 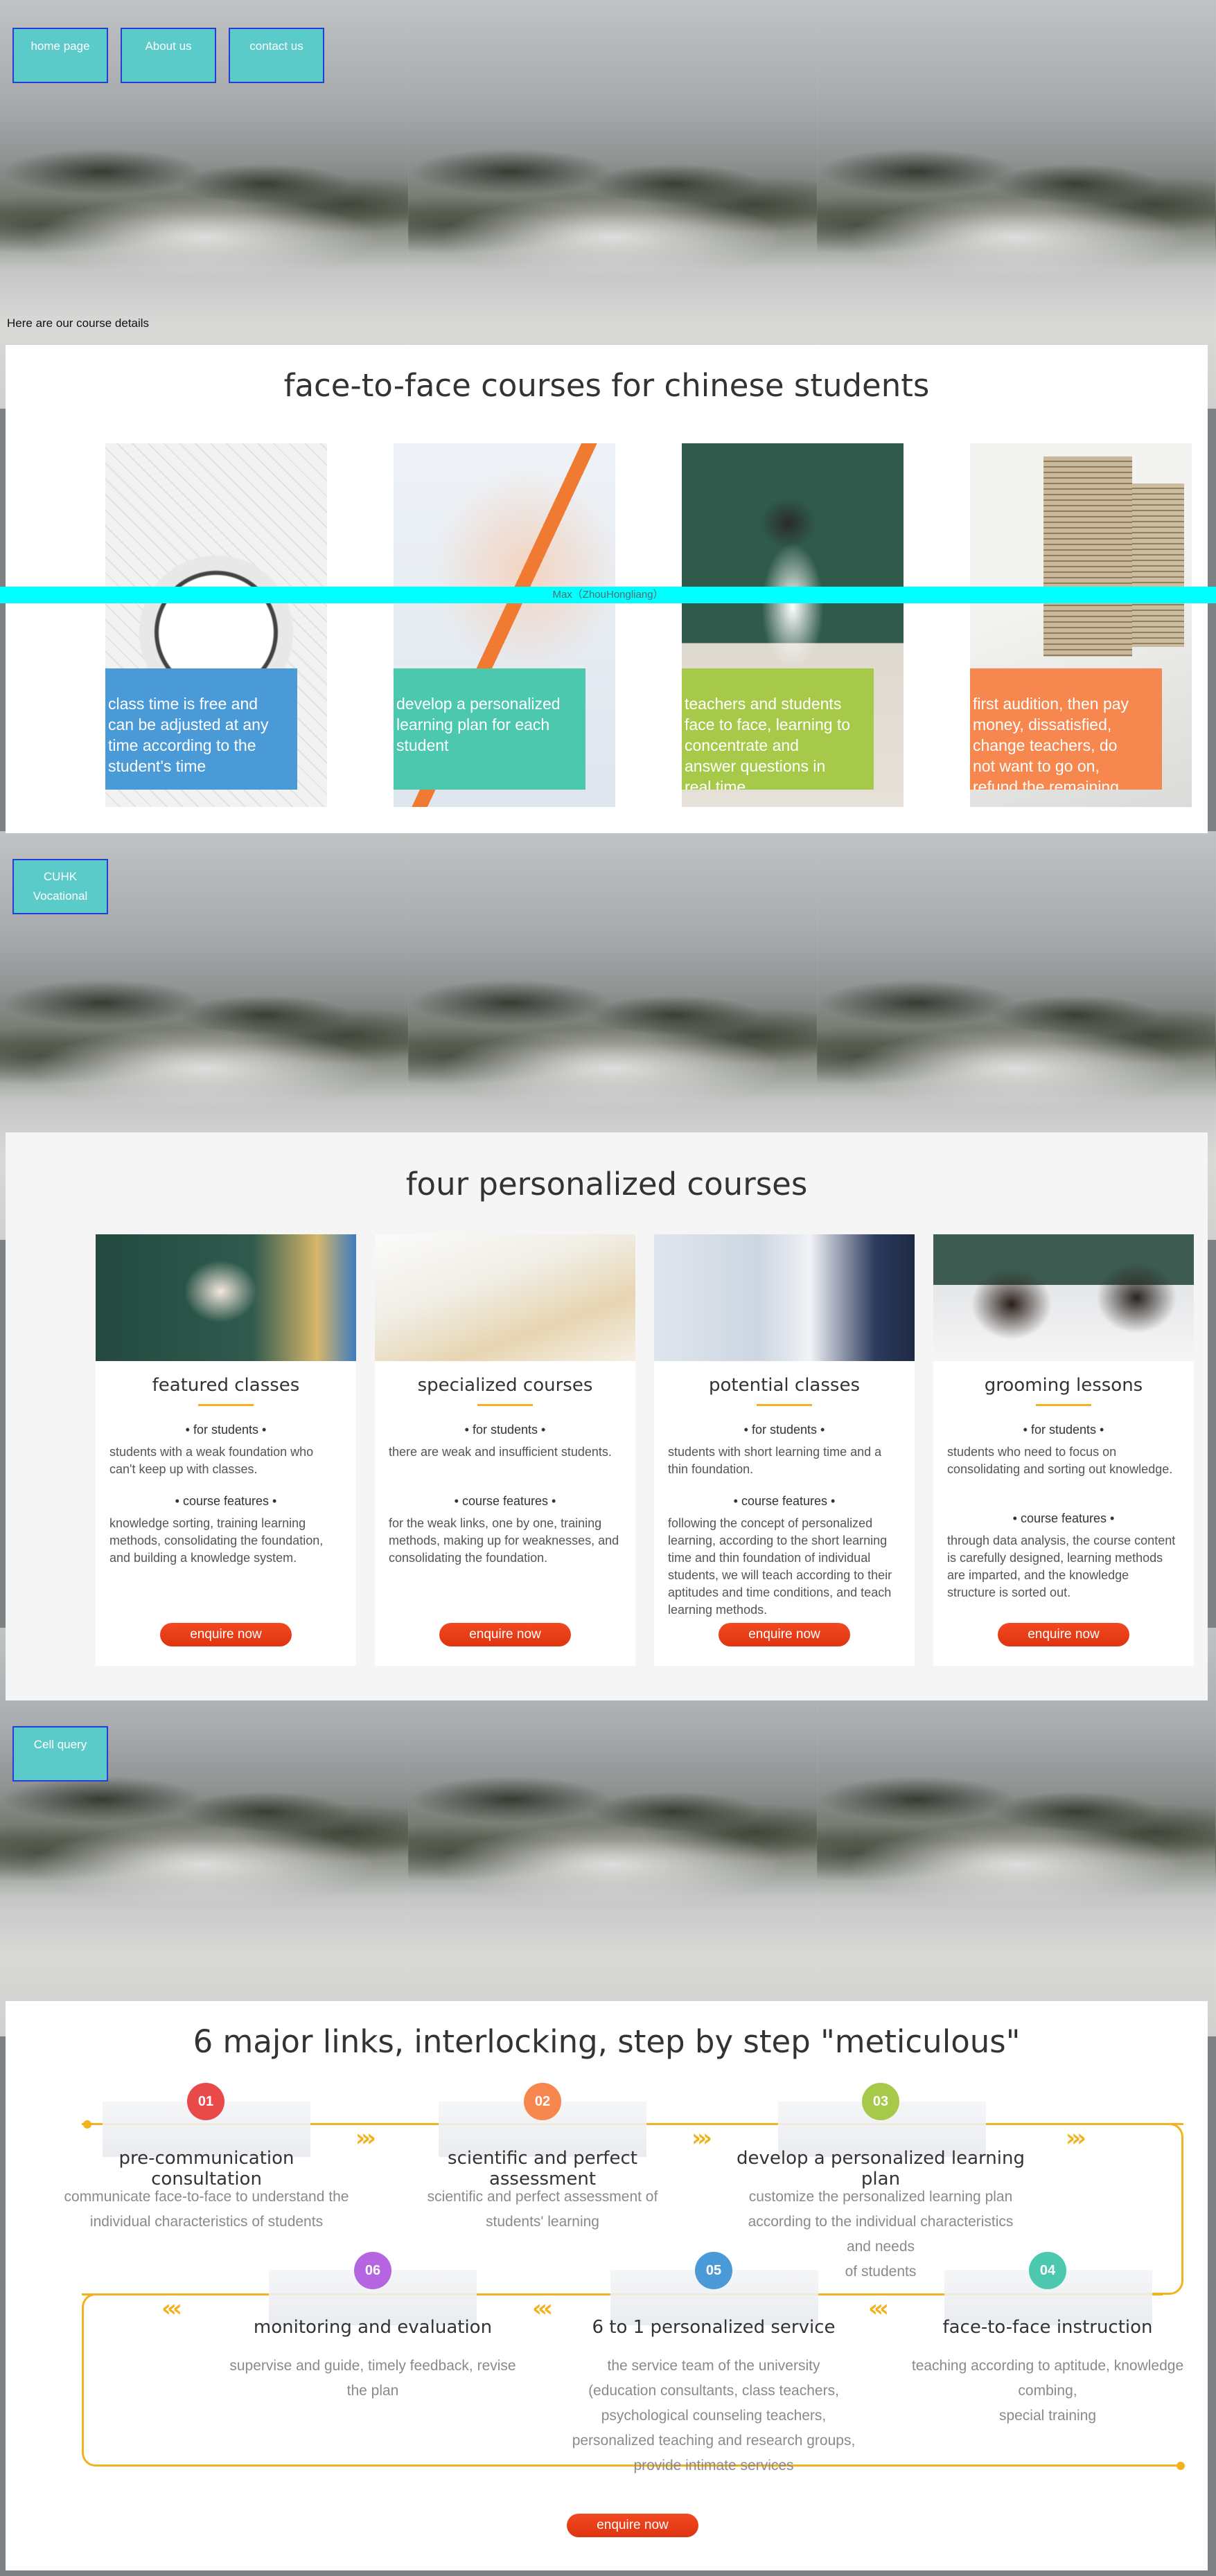 What do you see at coordinates (373, 2327) in the screenshot?
I see `step-title: monitoring and evaluation` at bounding box center [373, 2327].